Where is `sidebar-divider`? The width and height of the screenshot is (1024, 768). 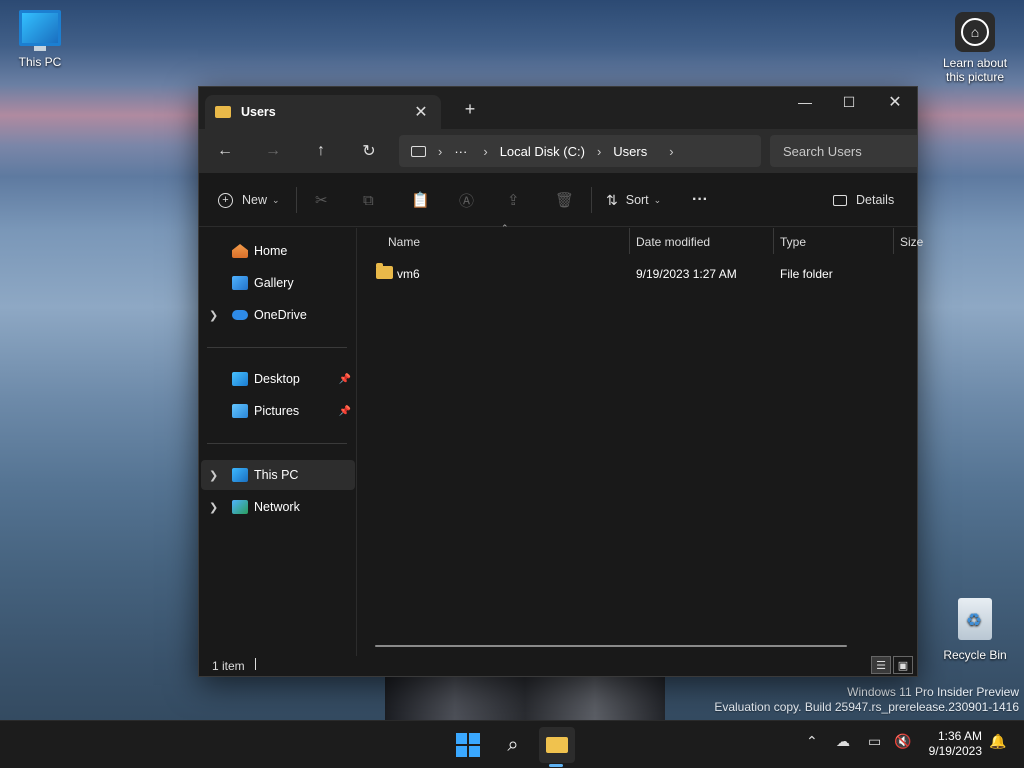
sidebar-divider is located at coordinates (277, 347).